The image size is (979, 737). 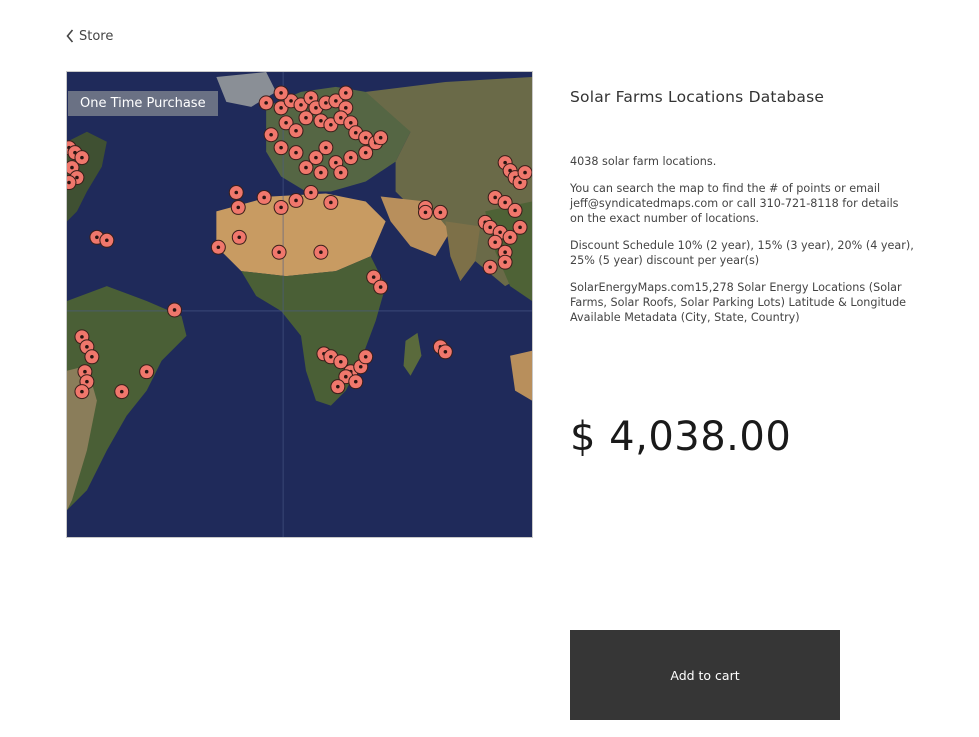 What do you see at coordinates (643, 161) in the screenshot?
I see `location-count-text: 4038 solar farm locations.` at bounding box center [643, 161].